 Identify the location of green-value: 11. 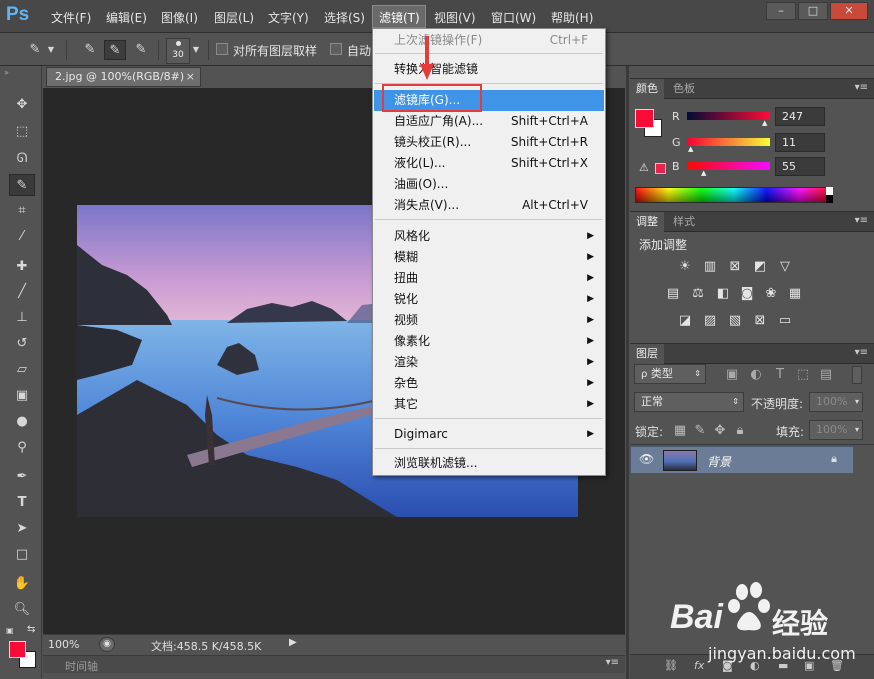
(800, 142).